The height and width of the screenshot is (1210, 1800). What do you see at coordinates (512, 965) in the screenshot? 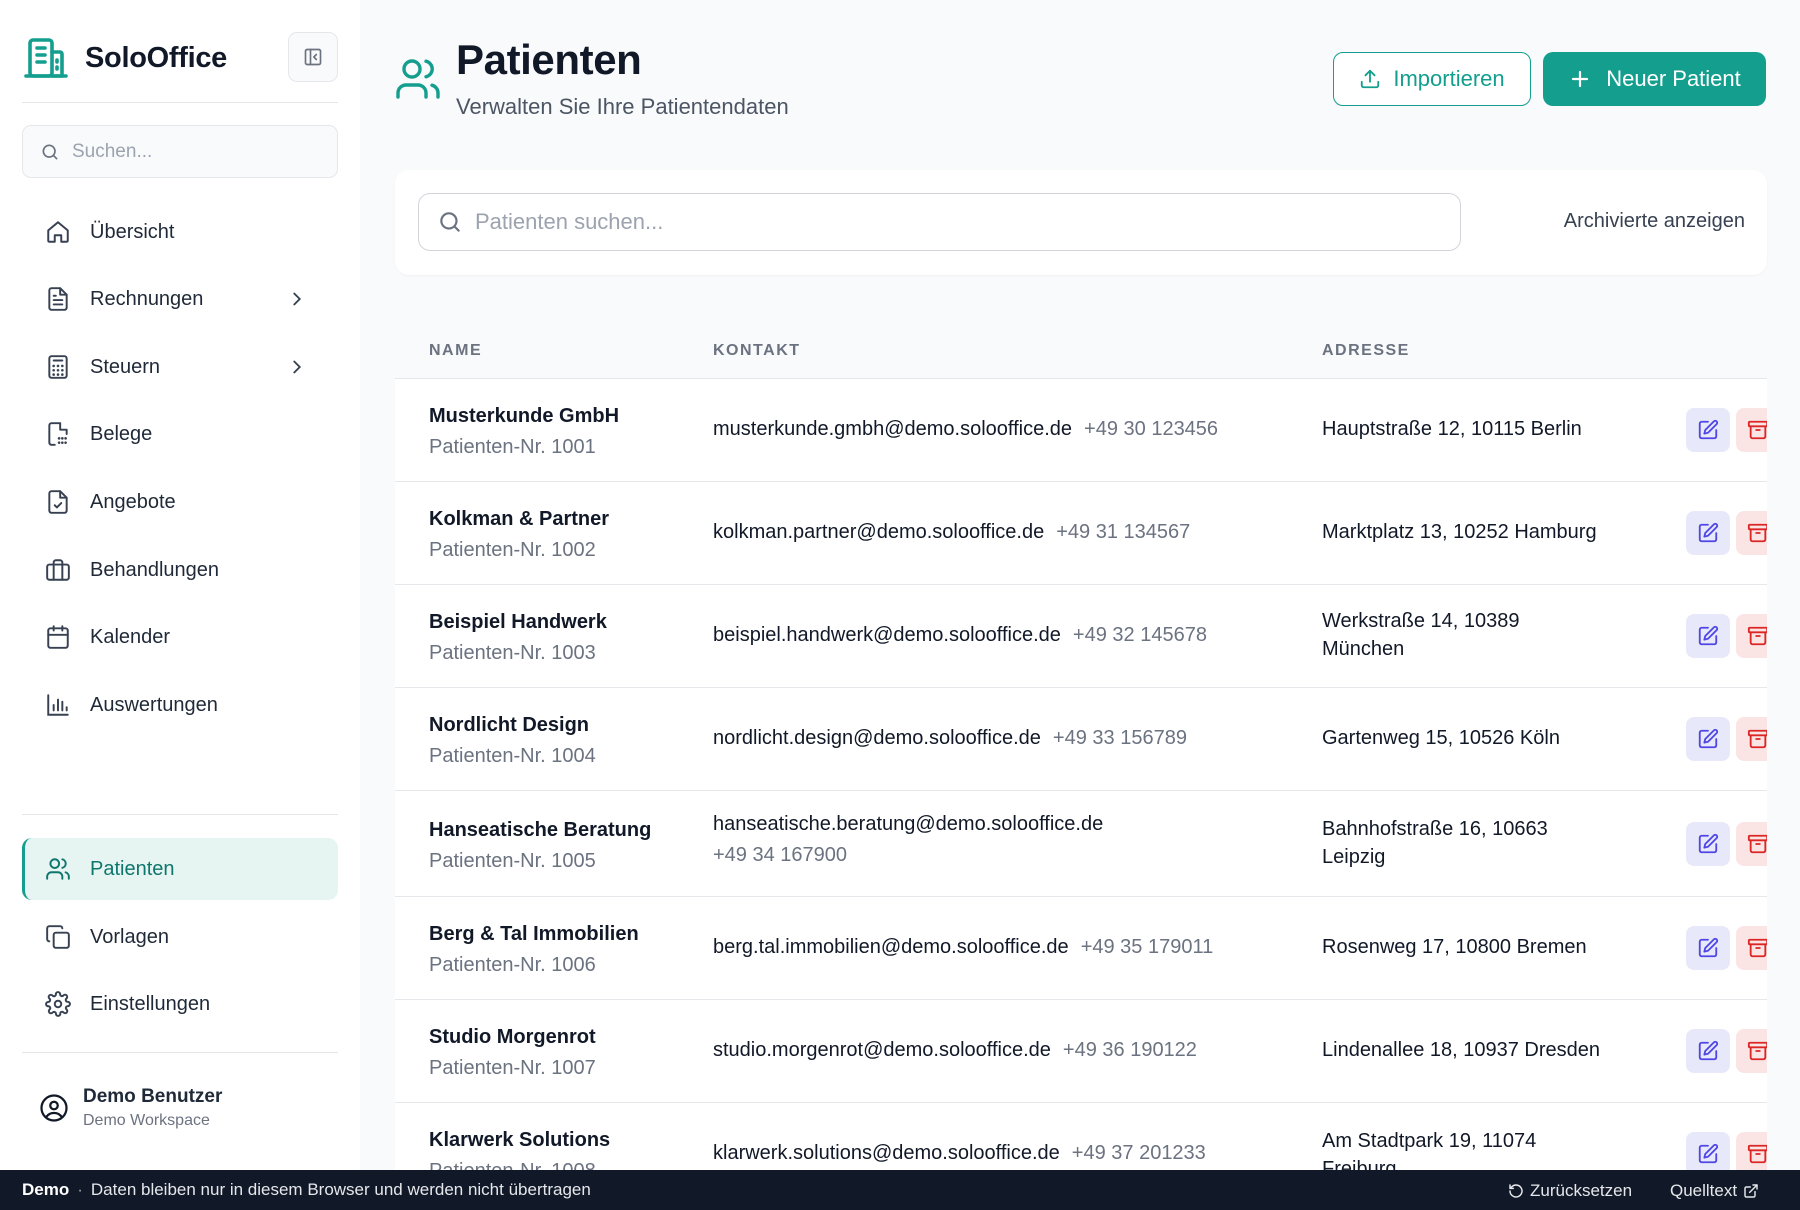
I see `patient-number: Patienten-Nr. 1006` at bounding box center [512, 965].